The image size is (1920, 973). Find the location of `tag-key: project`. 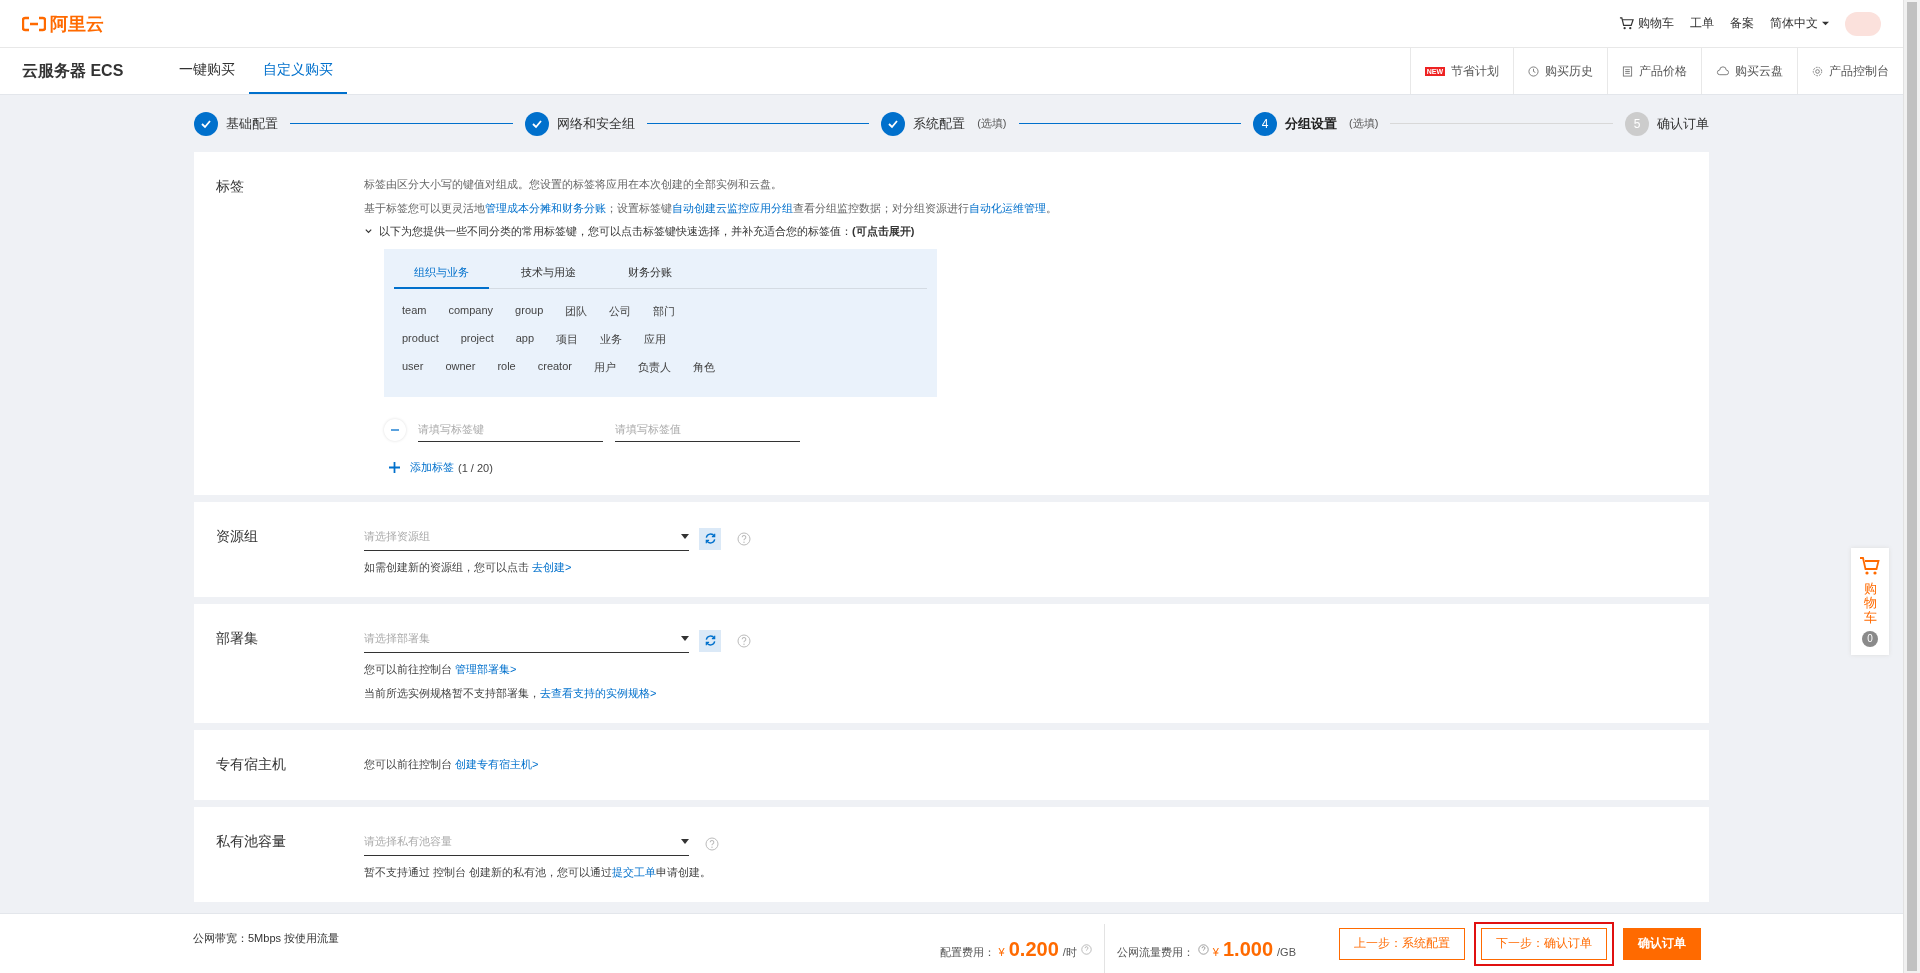

tag-key: project is located at coordinates (477, 339).